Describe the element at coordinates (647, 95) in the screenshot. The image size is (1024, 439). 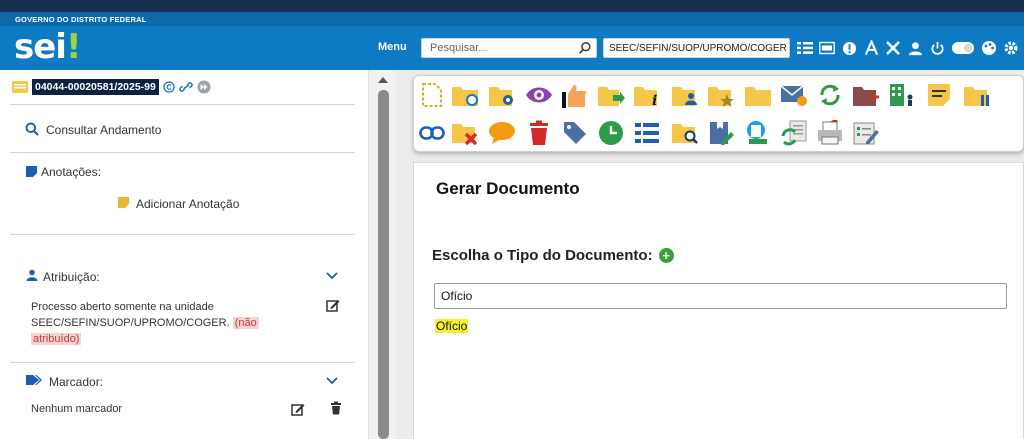
I see `folder-info-icon: i` at that location.